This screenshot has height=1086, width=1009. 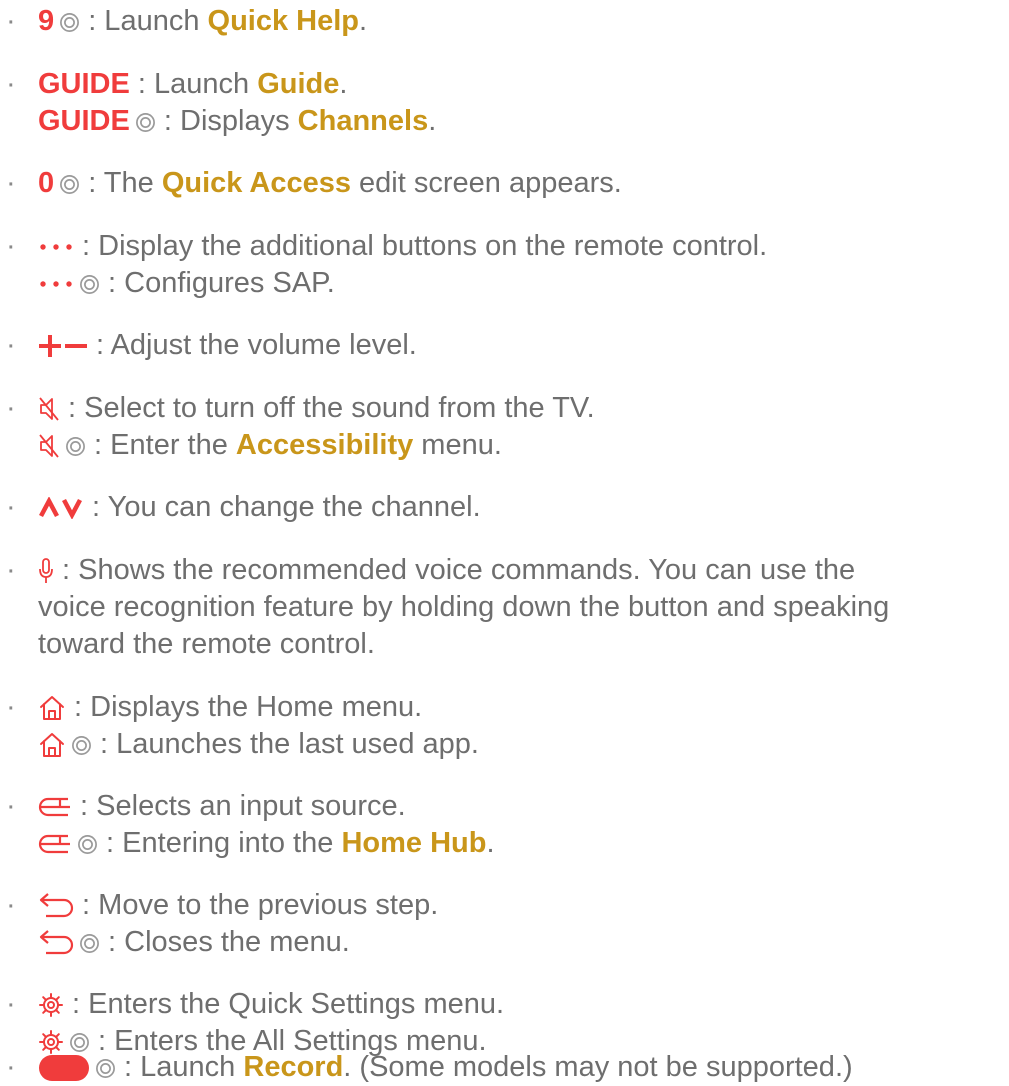 I want to click on line-content: toward the remote control., so click(x=187, y=644).